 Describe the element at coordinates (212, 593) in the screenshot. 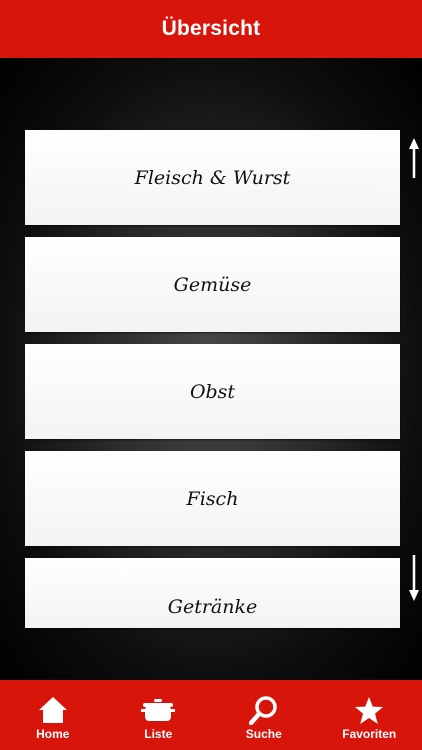

I see `category-item-getraenke: Getränke` at that location.